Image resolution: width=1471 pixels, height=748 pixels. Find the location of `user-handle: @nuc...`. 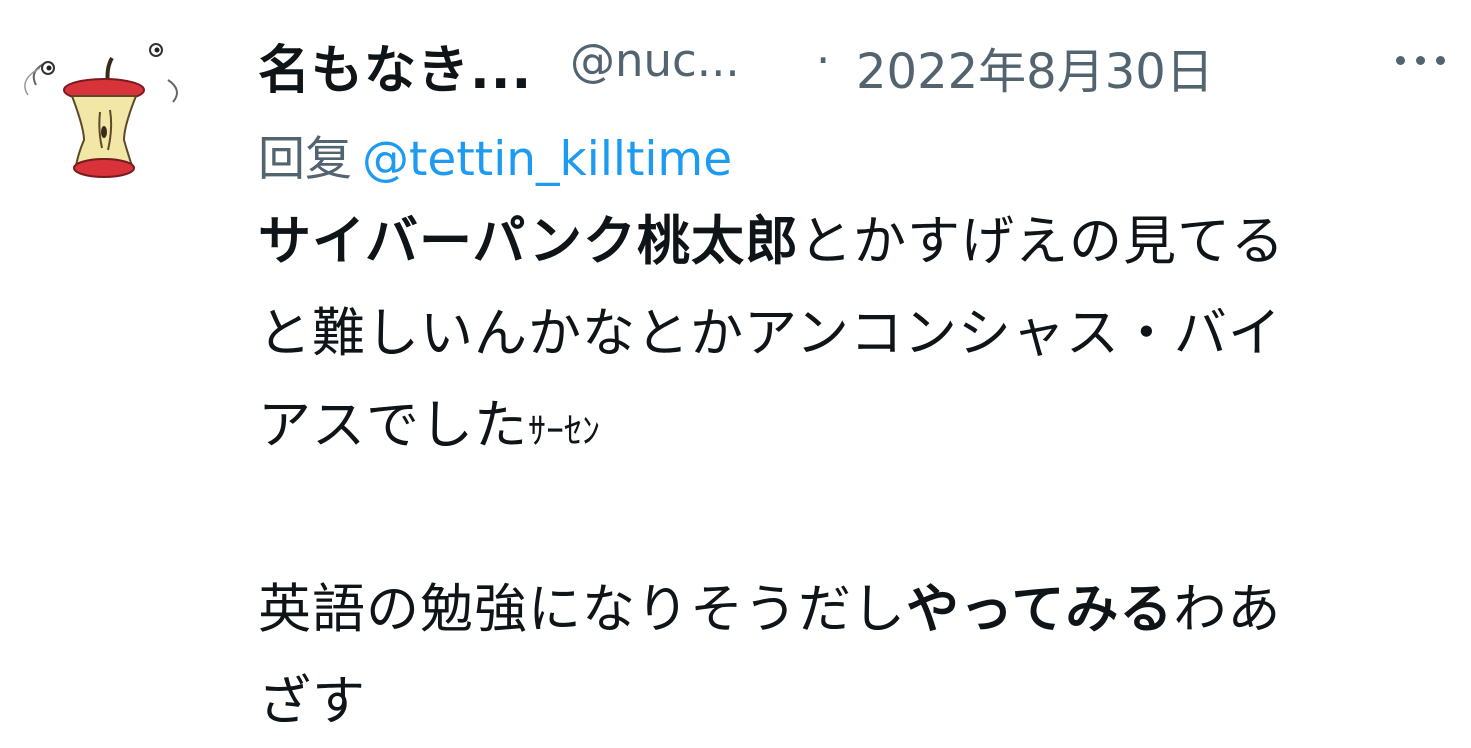

user-handle: @nuc... is located at coordinates (655, 60).